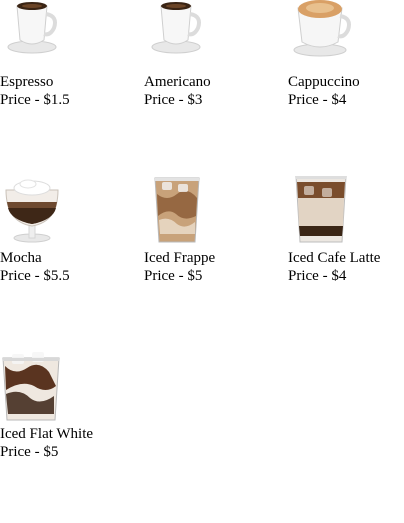 This screenshot has width=404, height=523. What do you see at coordinates (35, 35) in the screenshot?
I see `espresso-cup-icon` at bounding box center [35, 35].